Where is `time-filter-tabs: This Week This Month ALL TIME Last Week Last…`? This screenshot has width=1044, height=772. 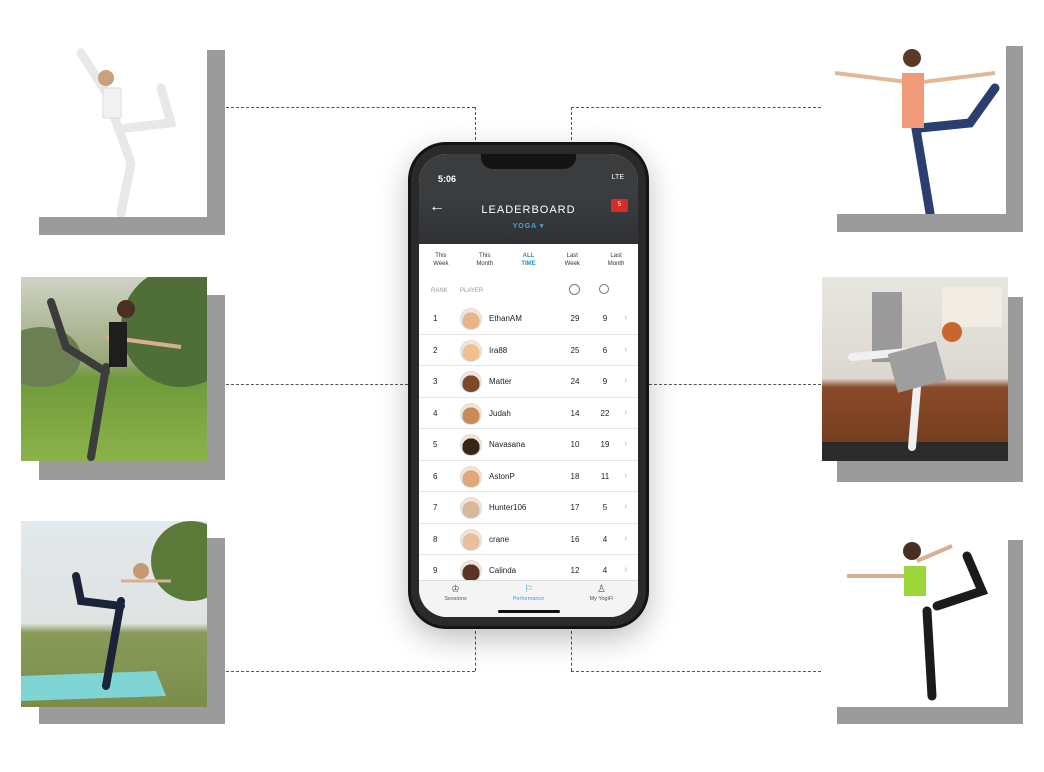 time-filter-tabs: This Week This Month ALL TIME Last Week Last… is located at coordinates (528, 260).